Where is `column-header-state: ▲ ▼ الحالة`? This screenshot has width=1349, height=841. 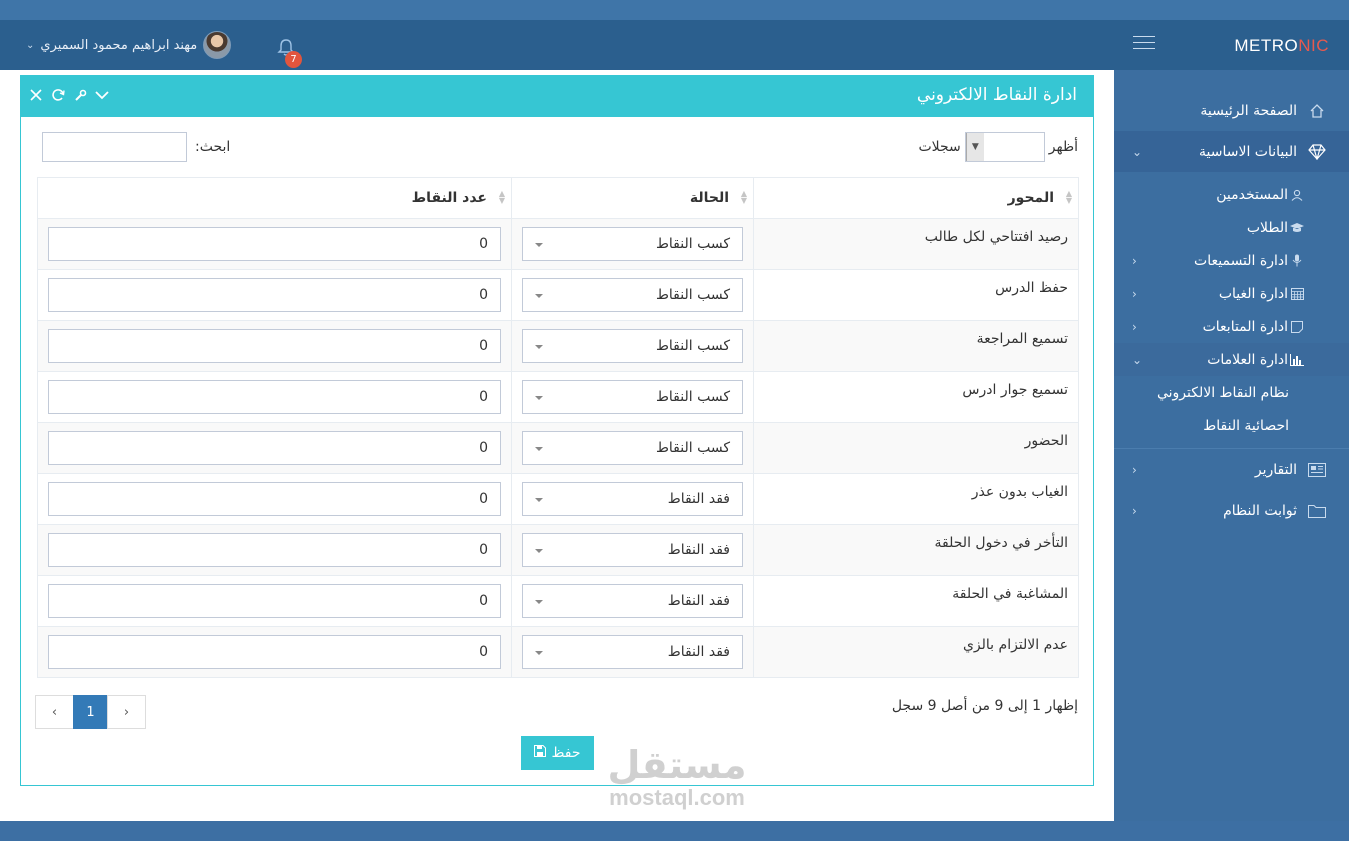
column-header-state: ▲ ▼ الحالة is located at coordinates (632, 198).